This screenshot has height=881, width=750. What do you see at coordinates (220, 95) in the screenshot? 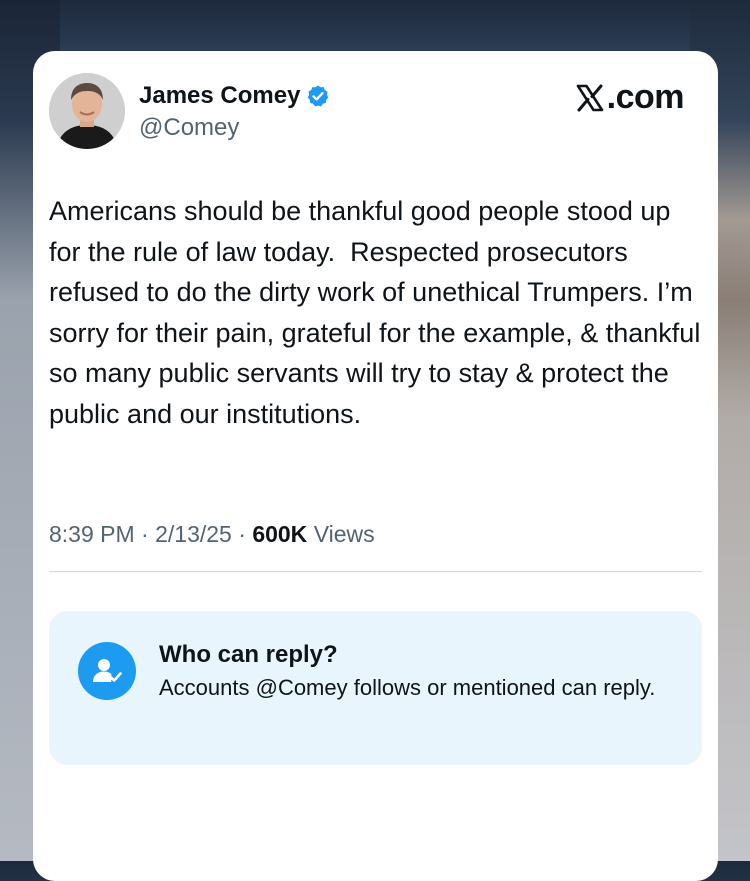
I see `author-name-text: James Comey` at bounding box center [220, 95].